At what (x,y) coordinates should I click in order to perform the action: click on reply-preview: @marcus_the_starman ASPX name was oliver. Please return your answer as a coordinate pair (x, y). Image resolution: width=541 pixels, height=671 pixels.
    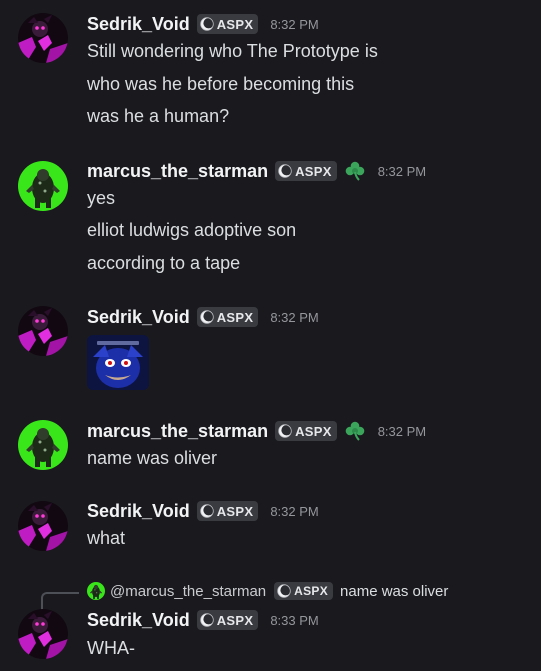
    Looking at the image, I should click on (267, 591).